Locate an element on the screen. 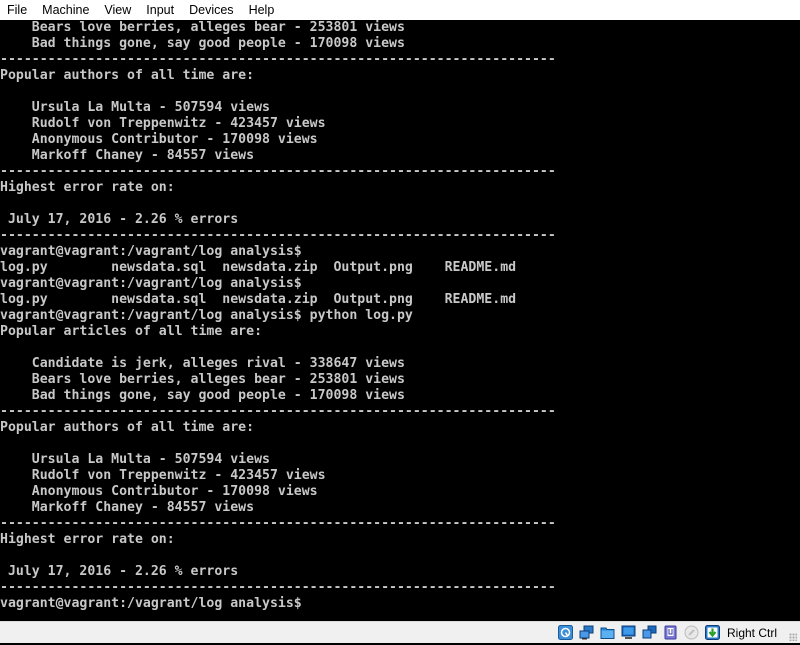  status-bar: Right Ctrl is located at coordinates (400, 632).